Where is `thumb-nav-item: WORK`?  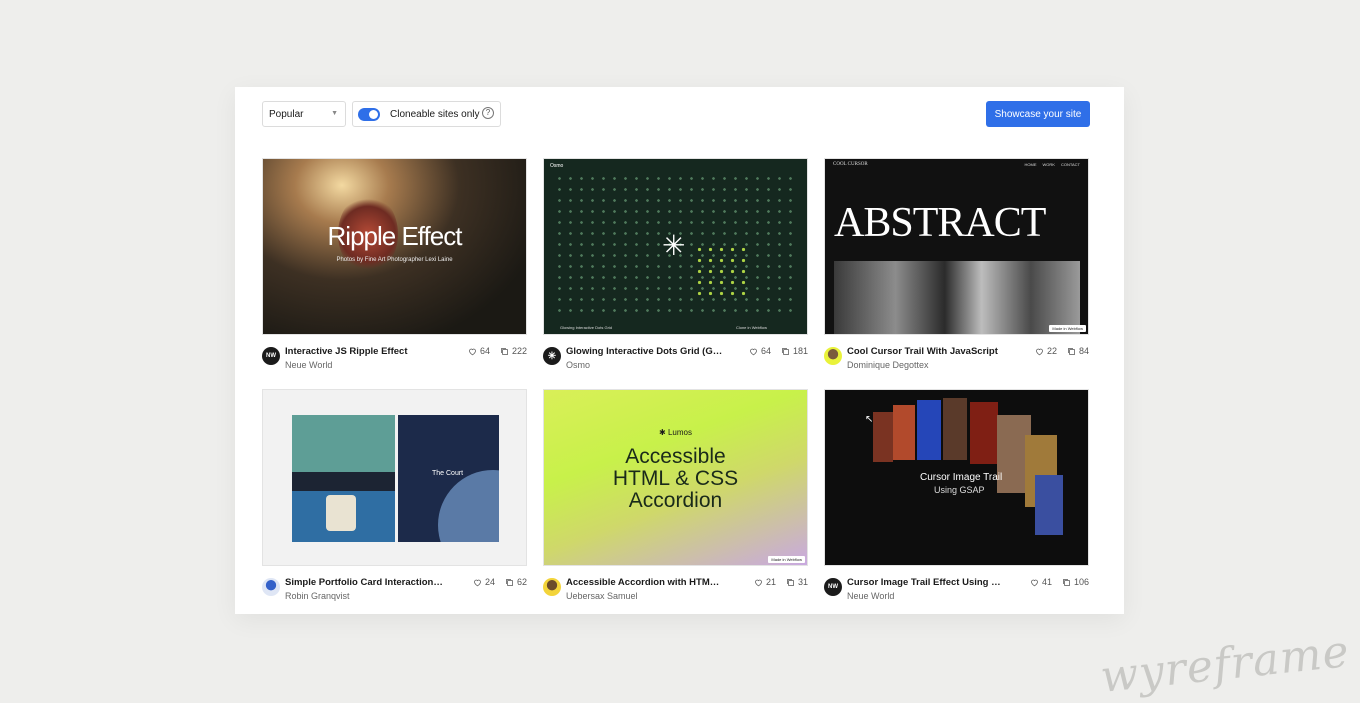 thumb-nav-item: WORK is located at coordinates (1048, 164).